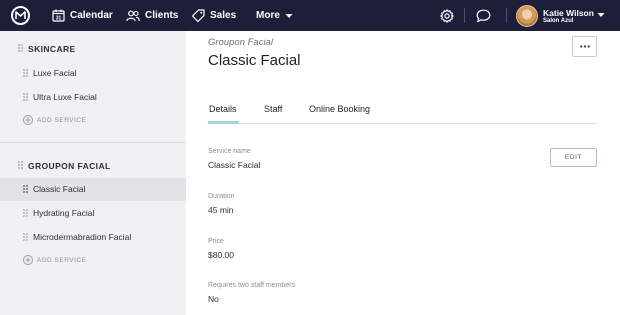 This screenshot has height=315, width=620. I want to click on service-item: Hydrating Facial, so click(93, 213).